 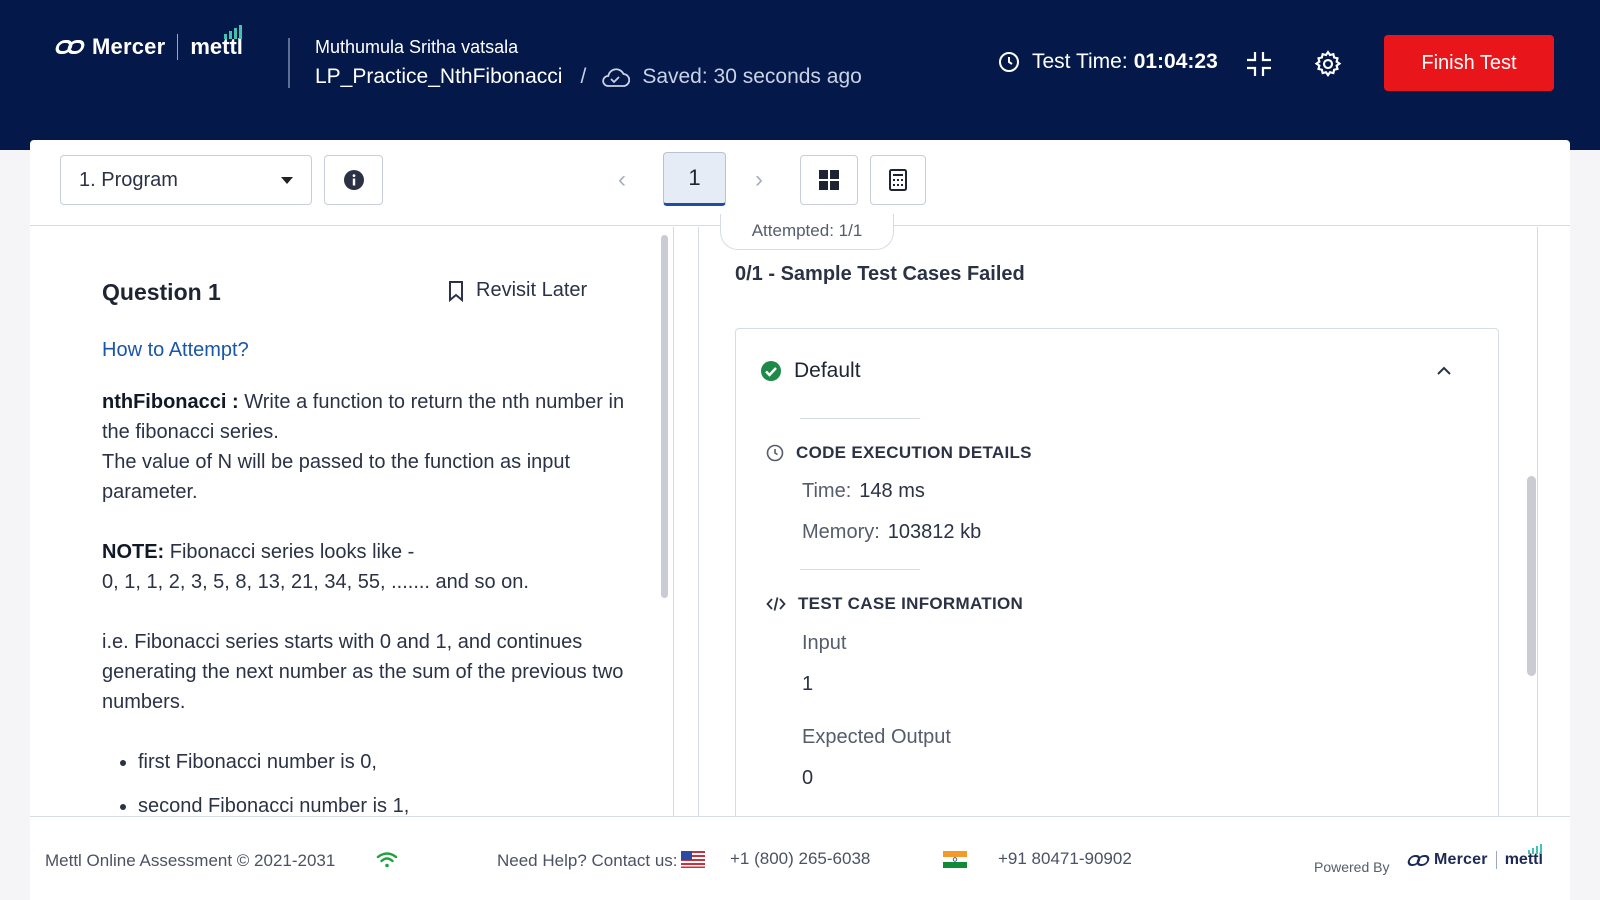 I want to click on copyright: Mettl Online Assessment © 2021-2031, so click(x=190, y=860).